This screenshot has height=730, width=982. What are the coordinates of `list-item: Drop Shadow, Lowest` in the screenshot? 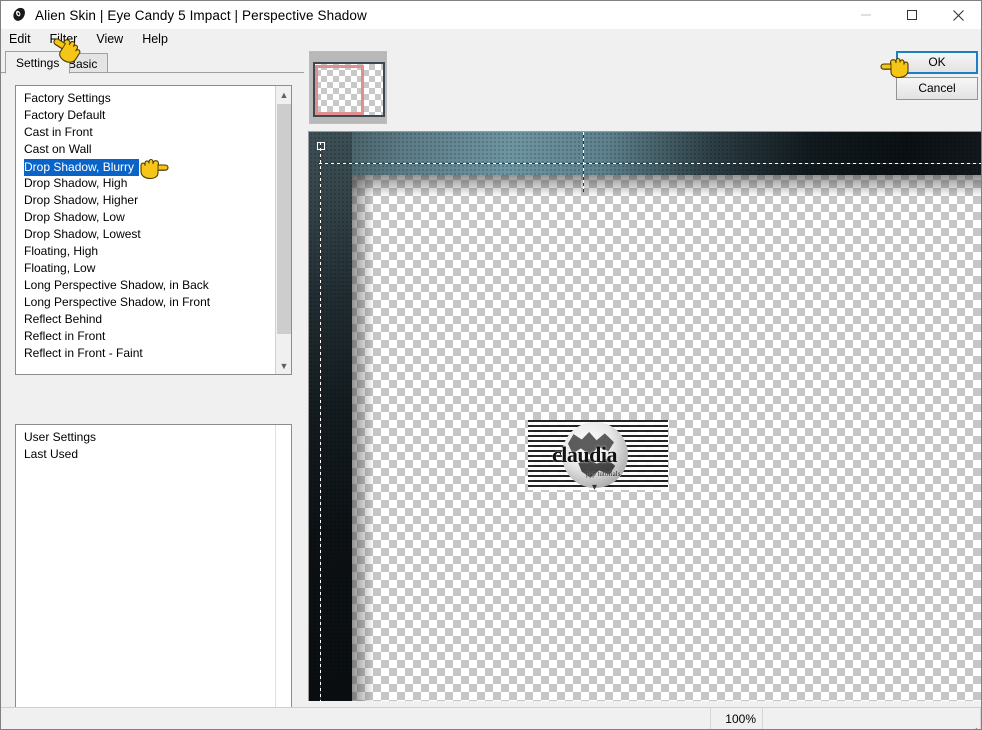 It's located at (153, 234).